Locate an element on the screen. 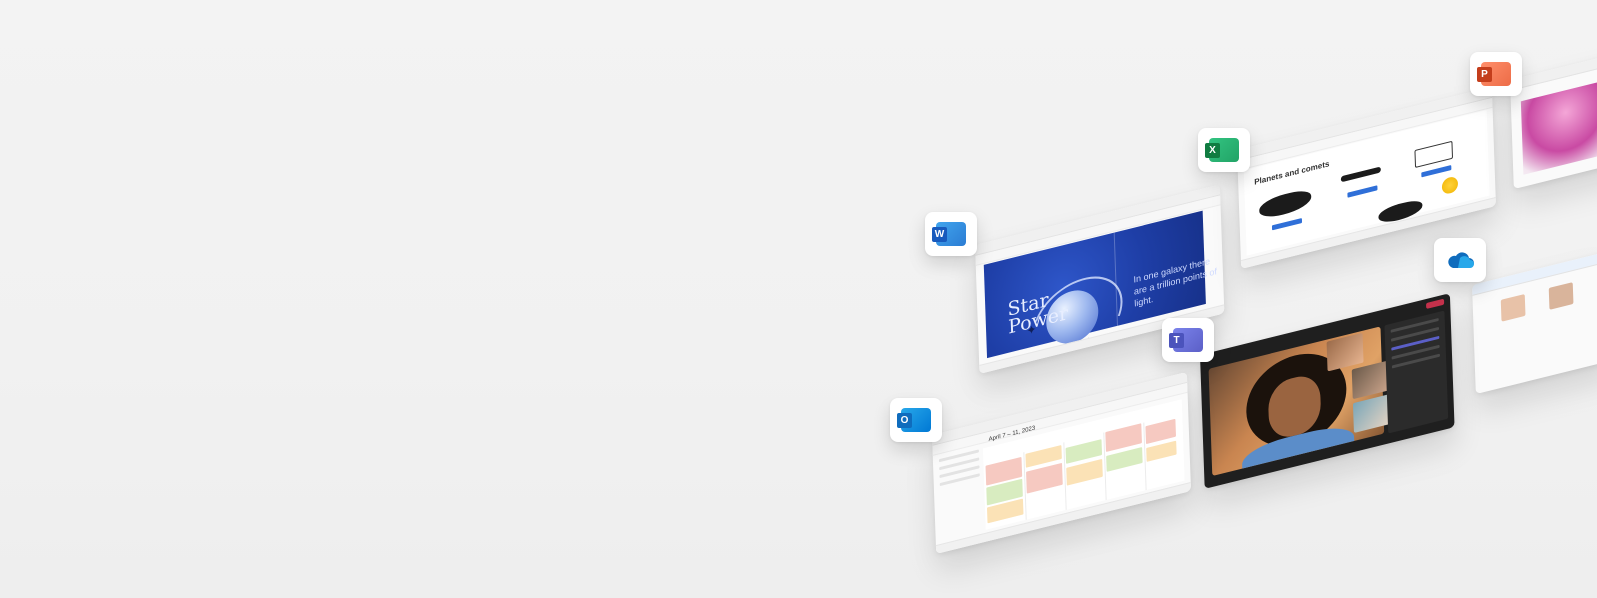 The image size is (1597, 598). onedrive-window is located at coordinates (1534, 322).